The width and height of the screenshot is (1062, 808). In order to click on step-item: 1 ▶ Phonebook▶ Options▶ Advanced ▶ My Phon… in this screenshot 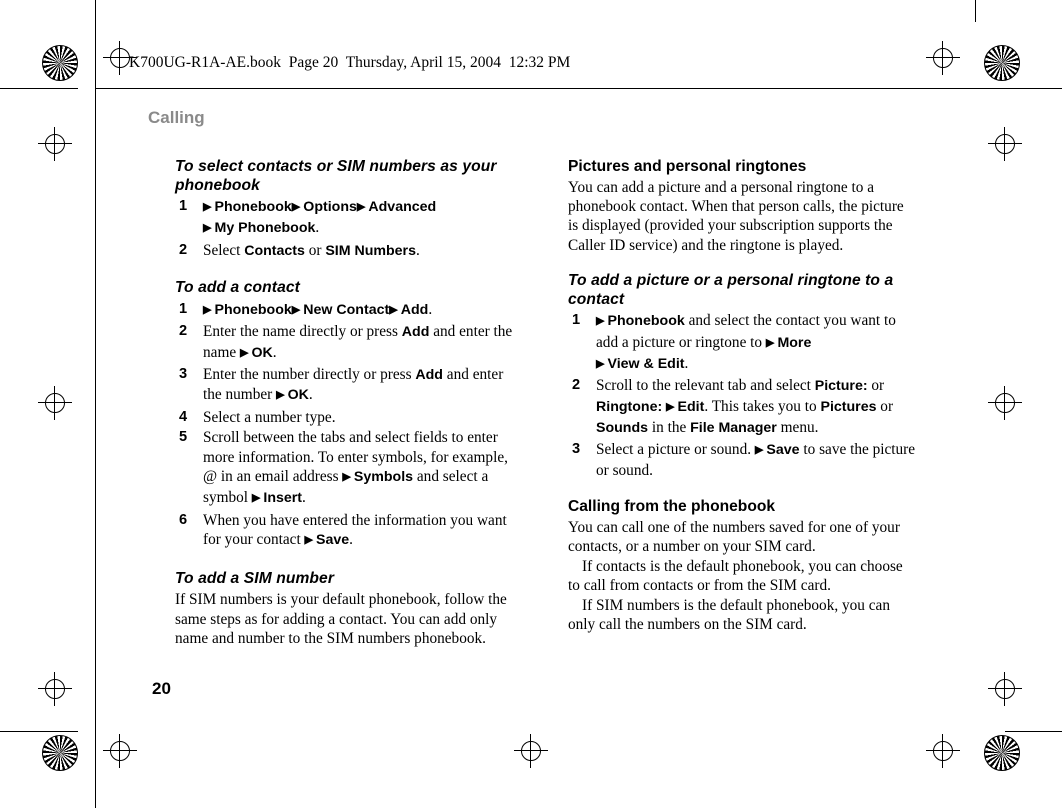, I will do `click(349, 218)`.